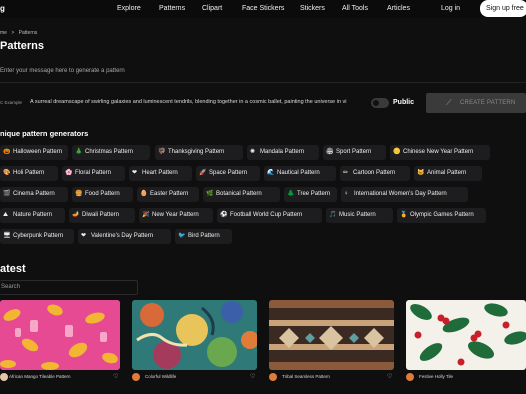  Describe the element at coordinates (3, 33) in the screenshot. I see `breadcrumb-home: me` at that location.